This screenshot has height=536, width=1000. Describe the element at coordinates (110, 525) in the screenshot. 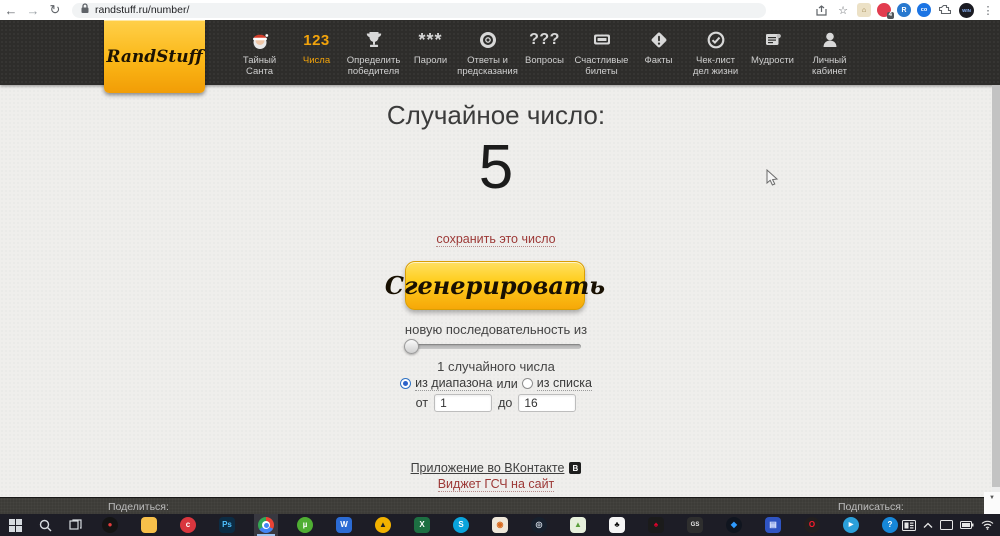

I see `taskbar-app-screen-recorder: ●` at that location.